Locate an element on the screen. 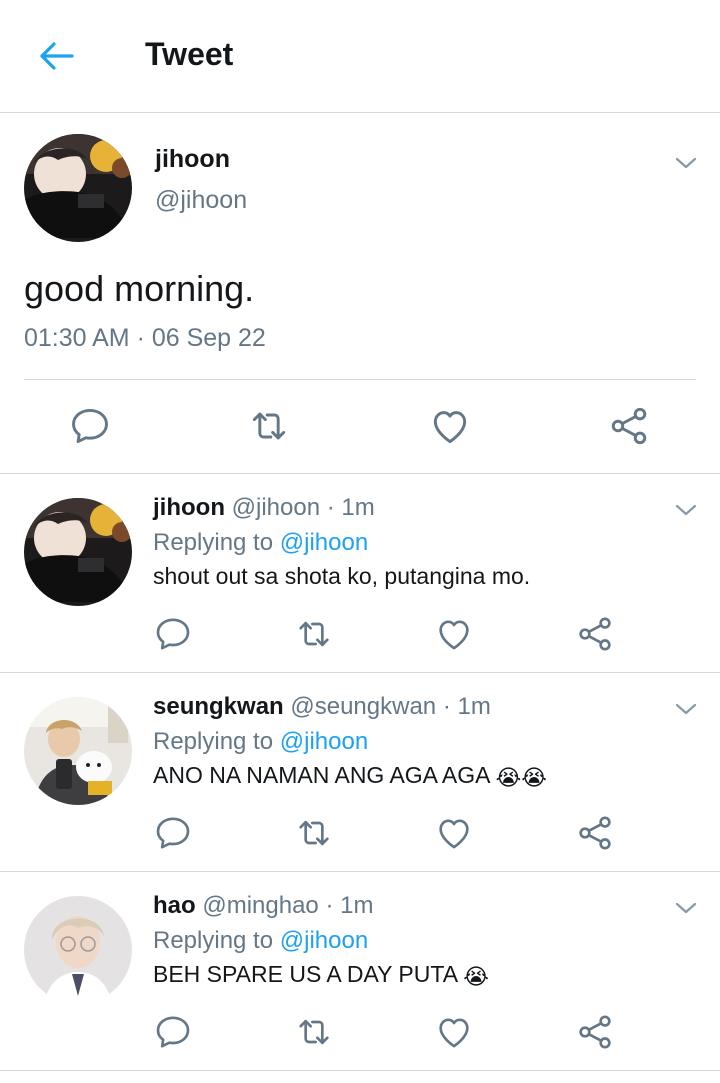  divider is located at coordinates (360, 379).